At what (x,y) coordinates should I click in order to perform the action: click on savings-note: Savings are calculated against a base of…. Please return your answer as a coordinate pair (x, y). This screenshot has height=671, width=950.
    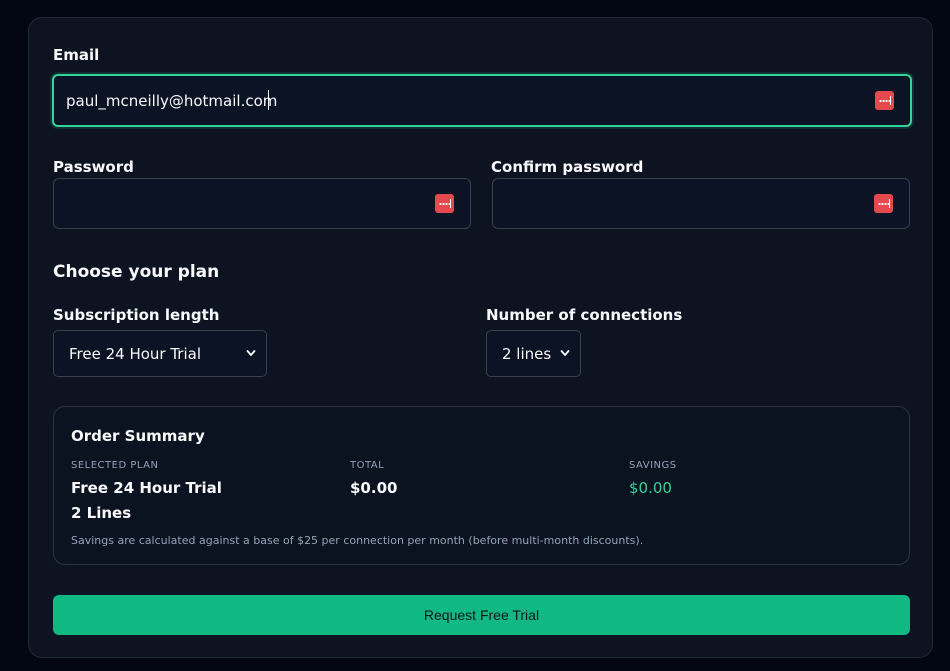
    Looking at the image, I should click on (357, 540).